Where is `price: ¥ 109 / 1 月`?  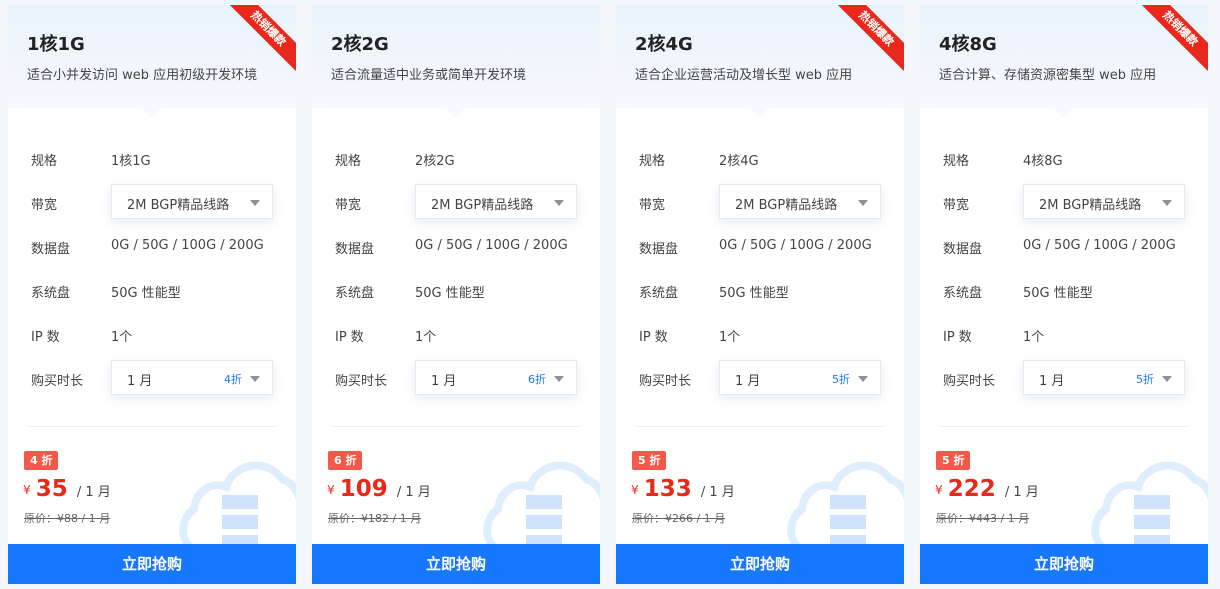 price: ¥ 109 / 1 月 is located at coordinates (379, 489).